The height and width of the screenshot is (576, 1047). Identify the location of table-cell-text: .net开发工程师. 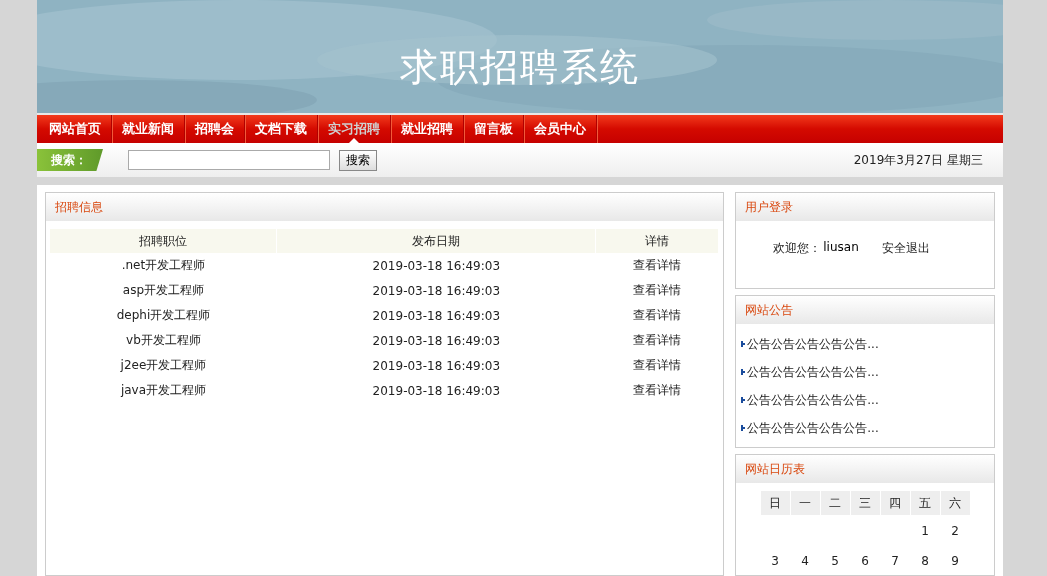
(163, 265).